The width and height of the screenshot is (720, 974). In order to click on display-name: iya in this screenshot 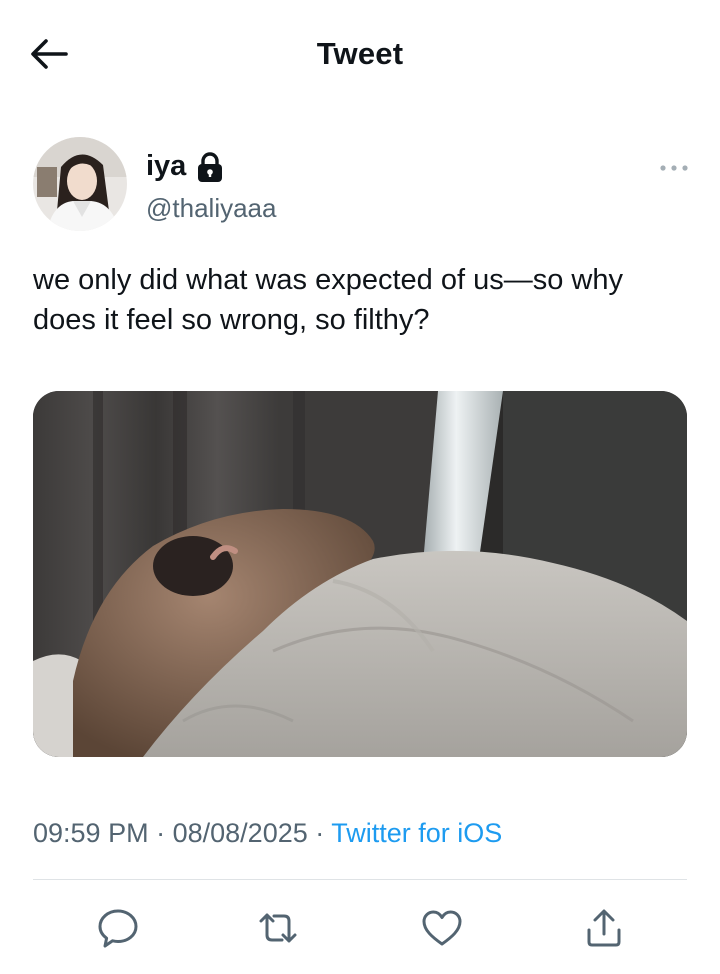, I will do `click(166, 166)`.